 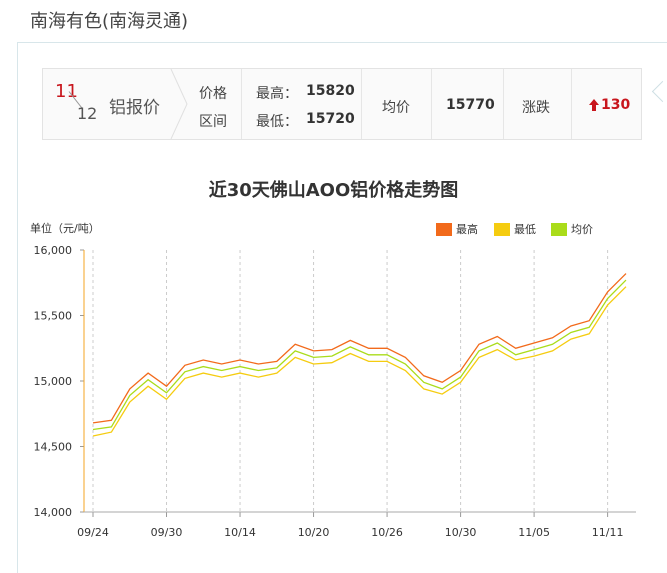 I want to click on x-tick-label: 10/26, so click(x=387, y=532).